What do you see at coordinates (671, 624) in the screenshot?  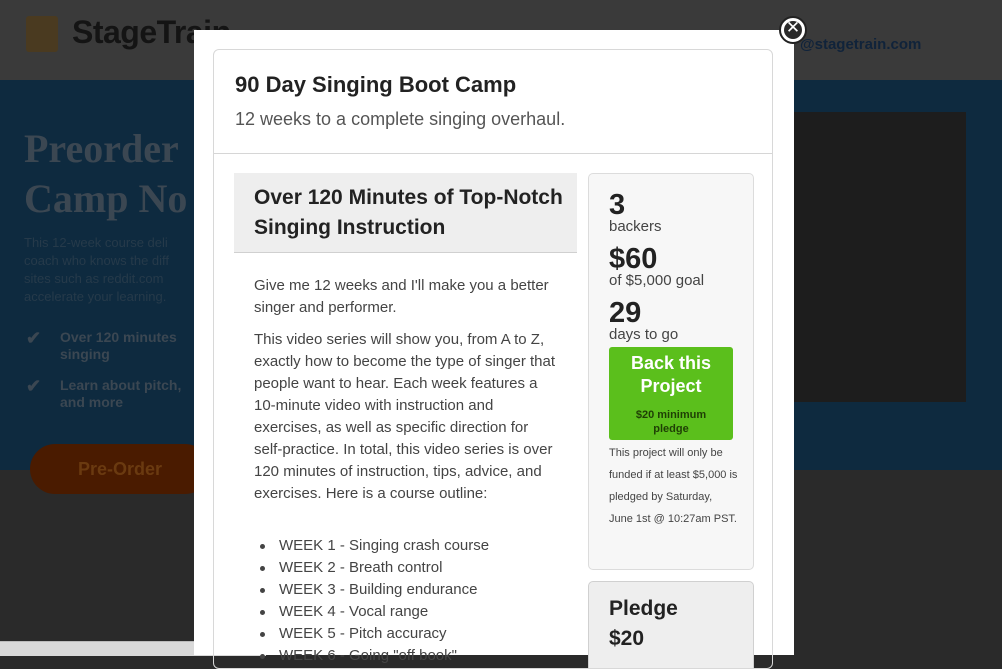 I see `pledge-tier: Pledge $20` at bounding box center [671, 624].